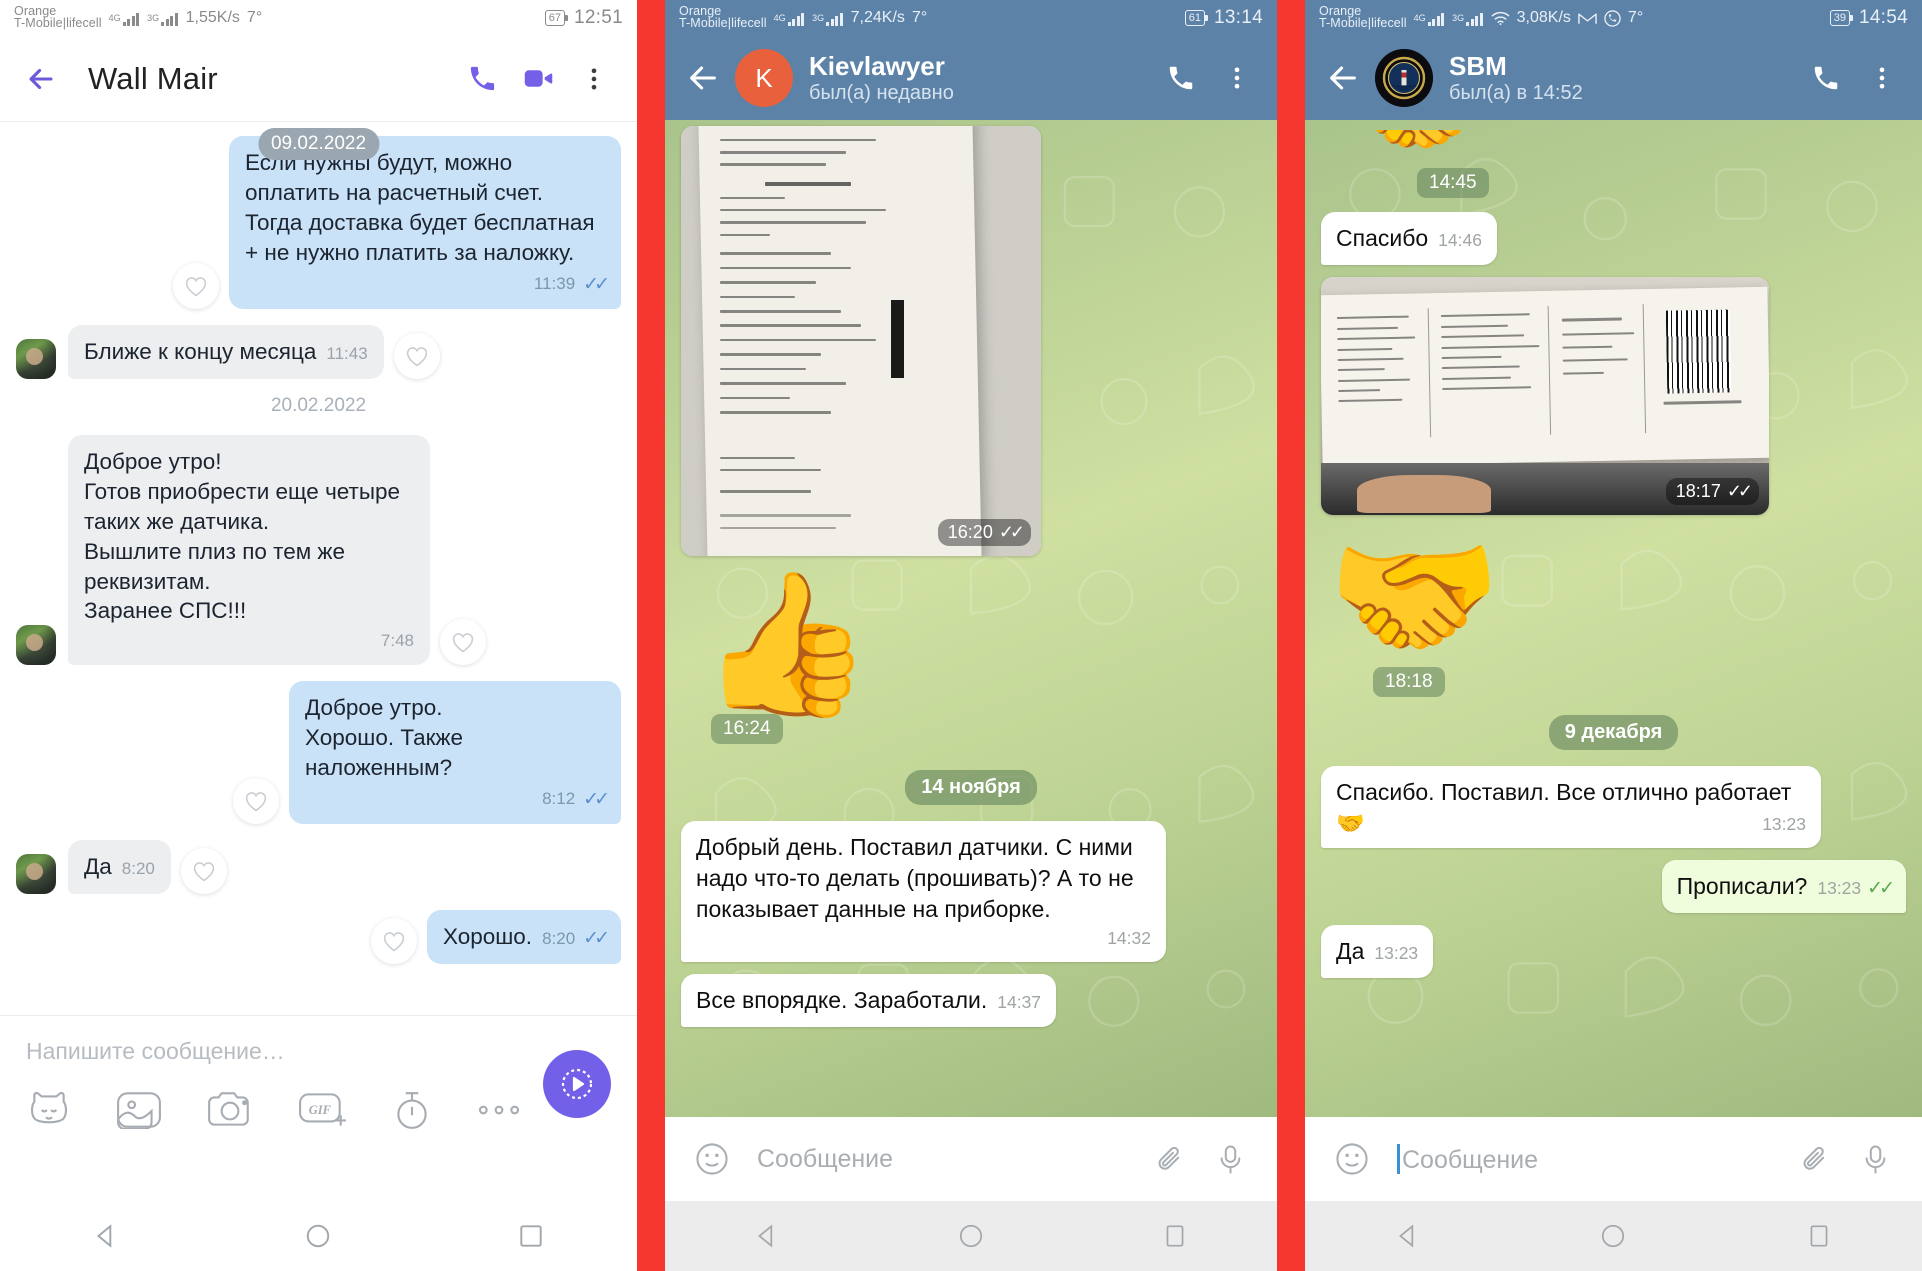  What do you see at coordinates (523, 936) in the screenshot?
I see `message-bubble: Хорошо. 8:20 ✓✓` at bounding box center [523, 936].